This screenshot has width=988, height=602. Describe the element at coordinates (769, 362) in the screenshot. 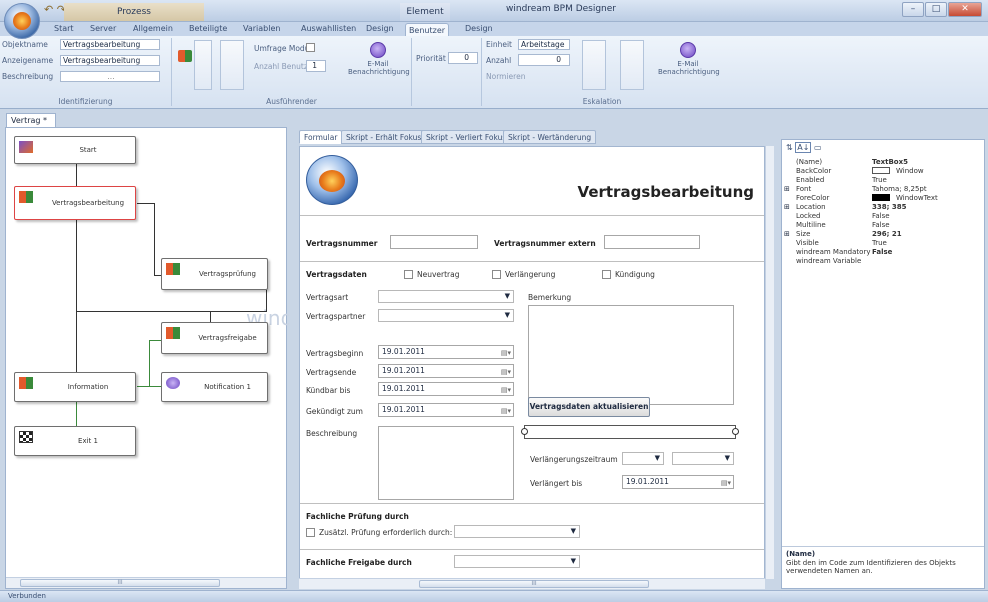

I see `form-vertical-scrollbar` at that location.